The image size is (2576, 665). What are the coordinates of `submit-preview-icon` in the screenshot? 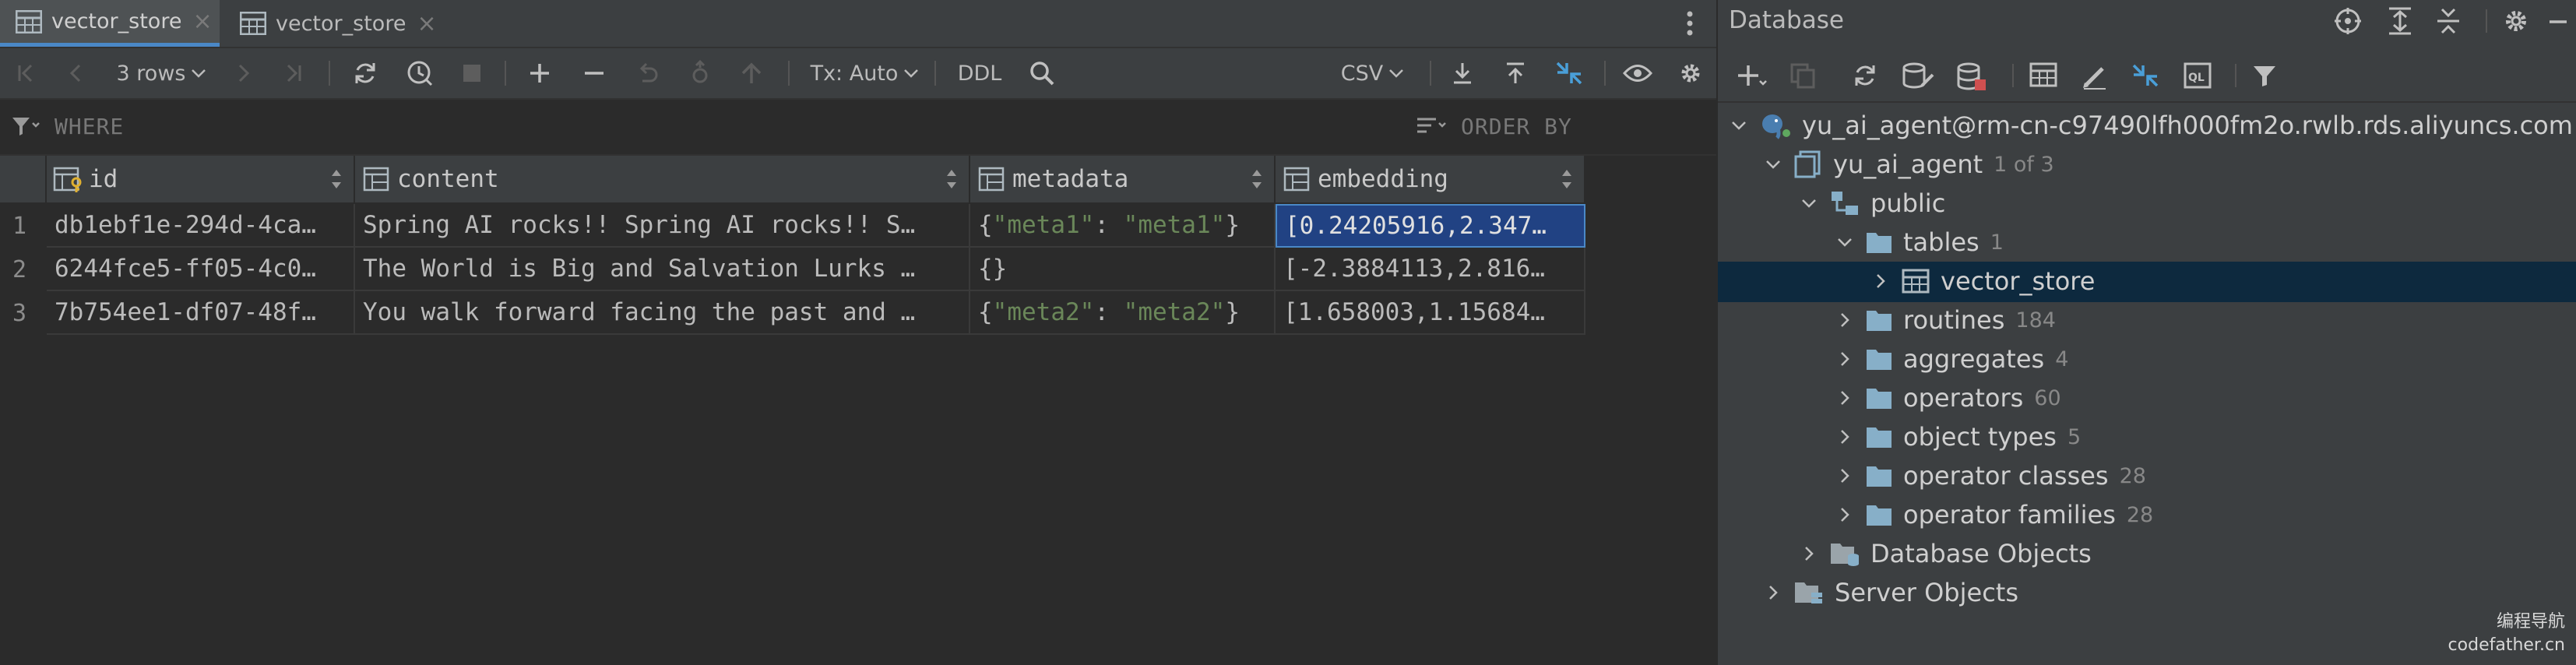 It's located at (700, 73).